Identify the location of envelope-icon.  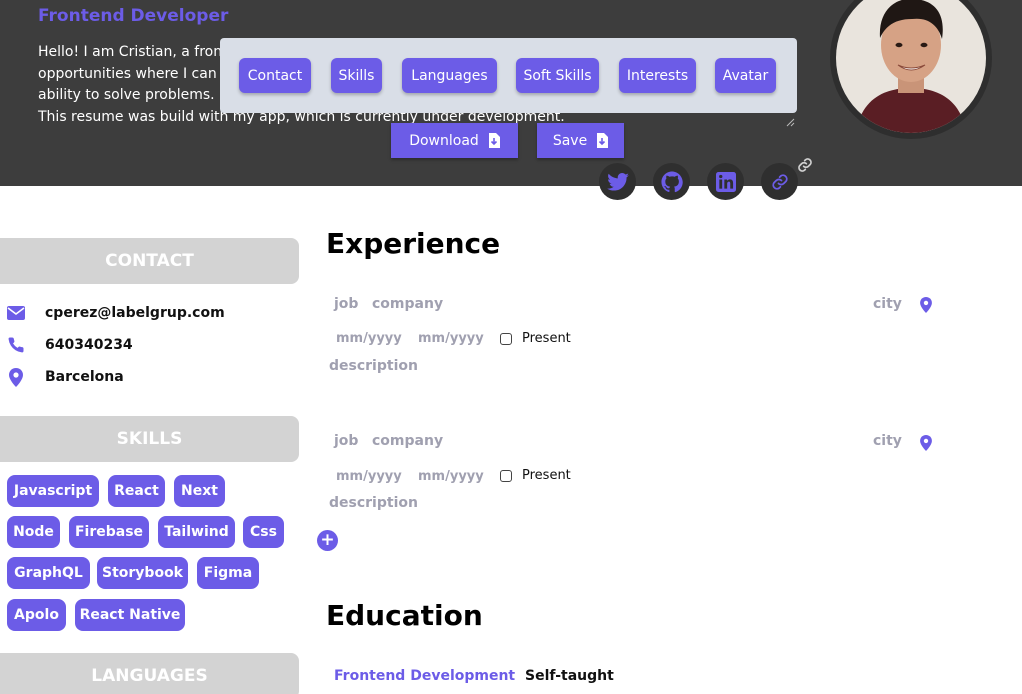
(16, 313).